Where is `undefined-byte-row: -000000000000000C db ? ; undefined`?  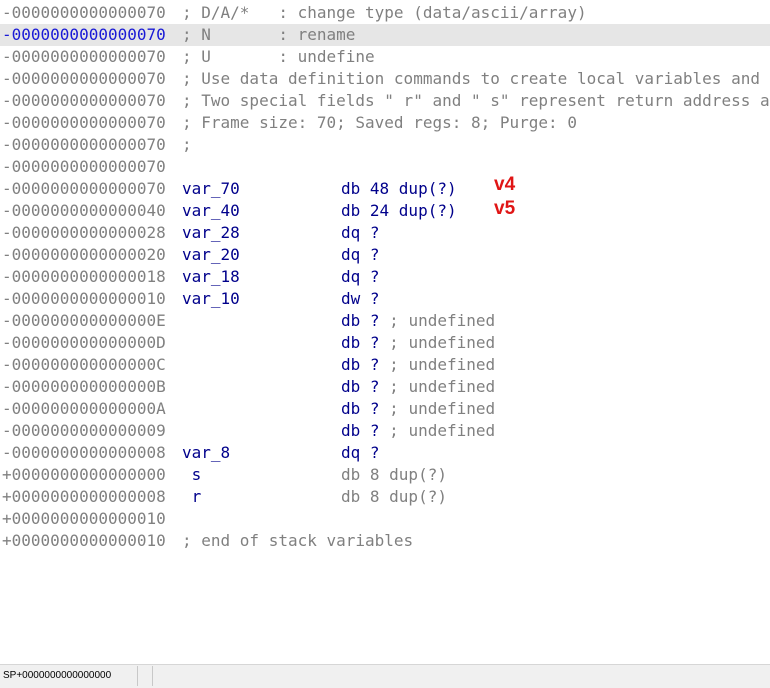 undefined-byte-row: -000000000000000C db ? ; undefined is located at coordinates (385, 365).